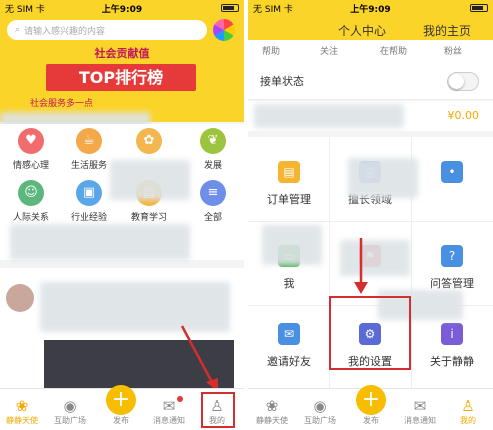 This screenshot has height=430, width=493. Describe the element at coordinates (213, 193) in the screenshot. I see `menu-icon: ≡` at that location.